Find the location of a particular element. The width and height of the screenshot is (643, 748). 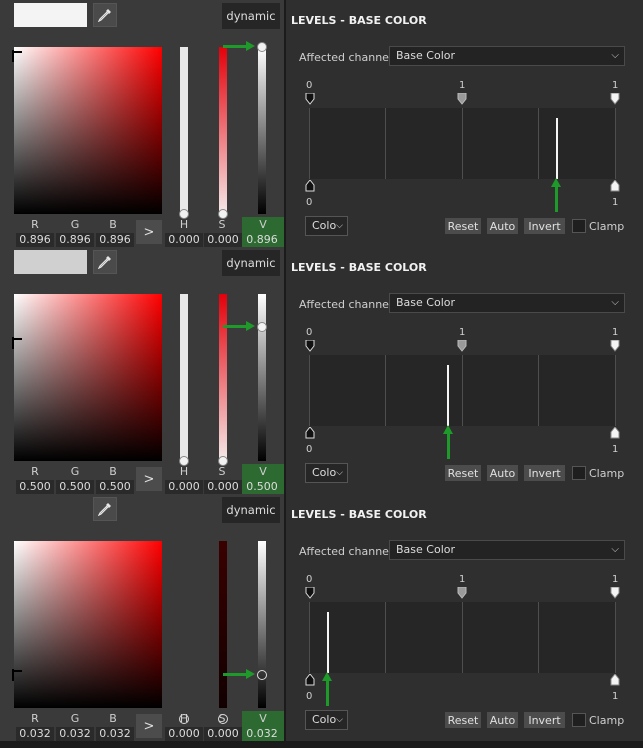

g-label: G is located at coordinates (75, 718).